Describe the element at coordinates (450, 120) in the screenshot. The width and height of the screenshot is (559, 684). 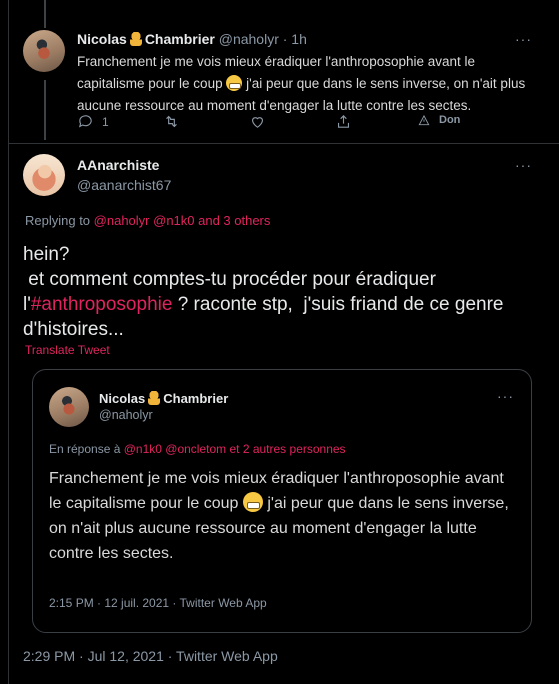
I see `donate-label: Don` at that location.